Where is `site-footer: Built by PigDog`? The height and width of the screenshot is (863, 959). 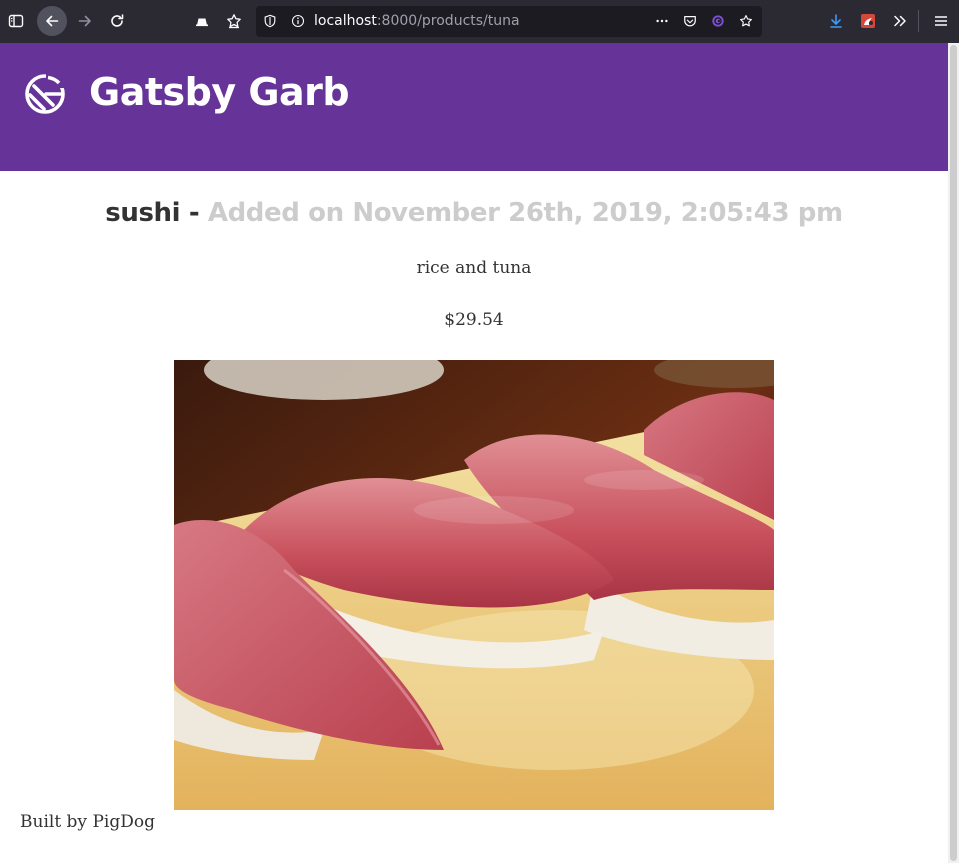 site-footer: Built by PigDog is located at coordinates (87, 822).